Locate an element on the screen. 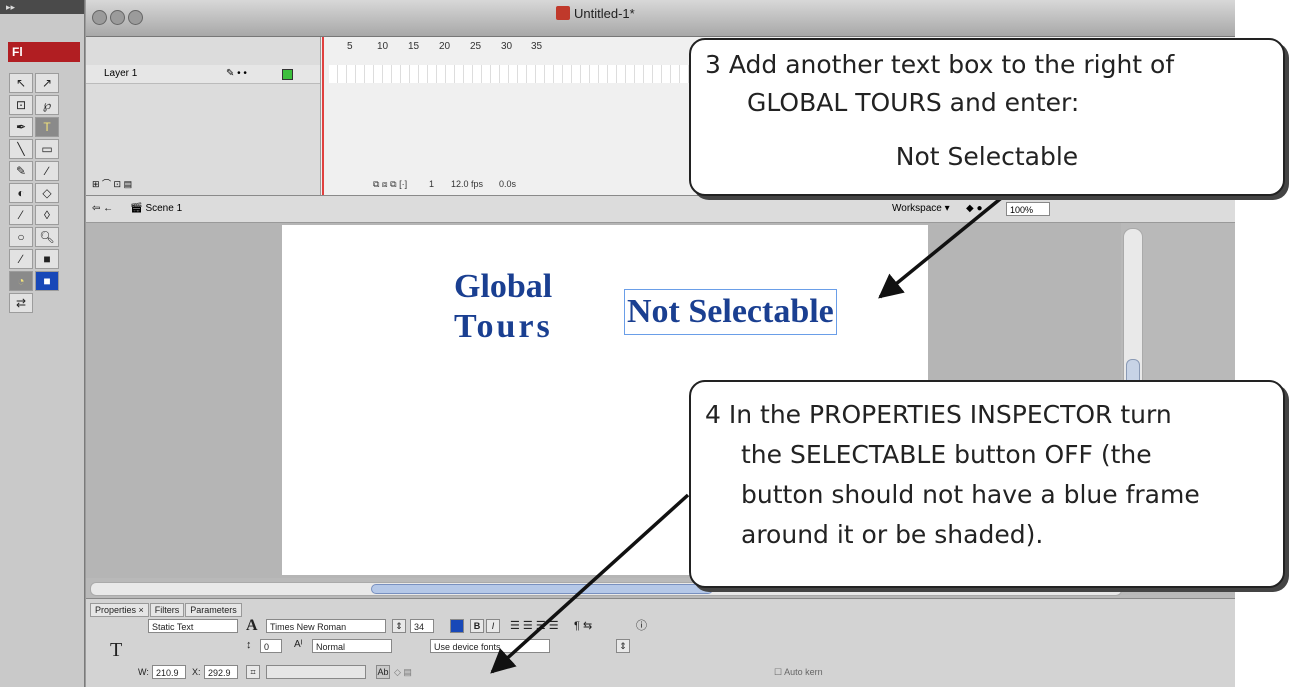 The width and height of the screenshot is (1290, 687). tools-panel-header: ▸▸ is located at coordinates (42, 7).